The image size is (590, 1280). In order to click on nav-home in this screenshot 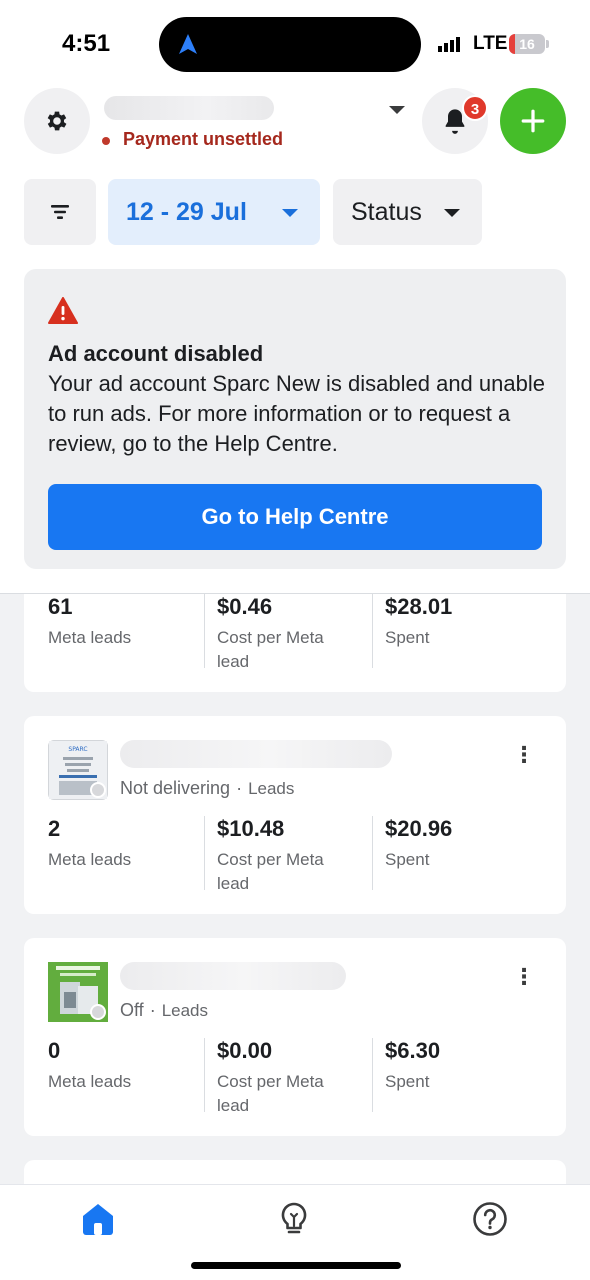, I will do `click(98, 1219)`.